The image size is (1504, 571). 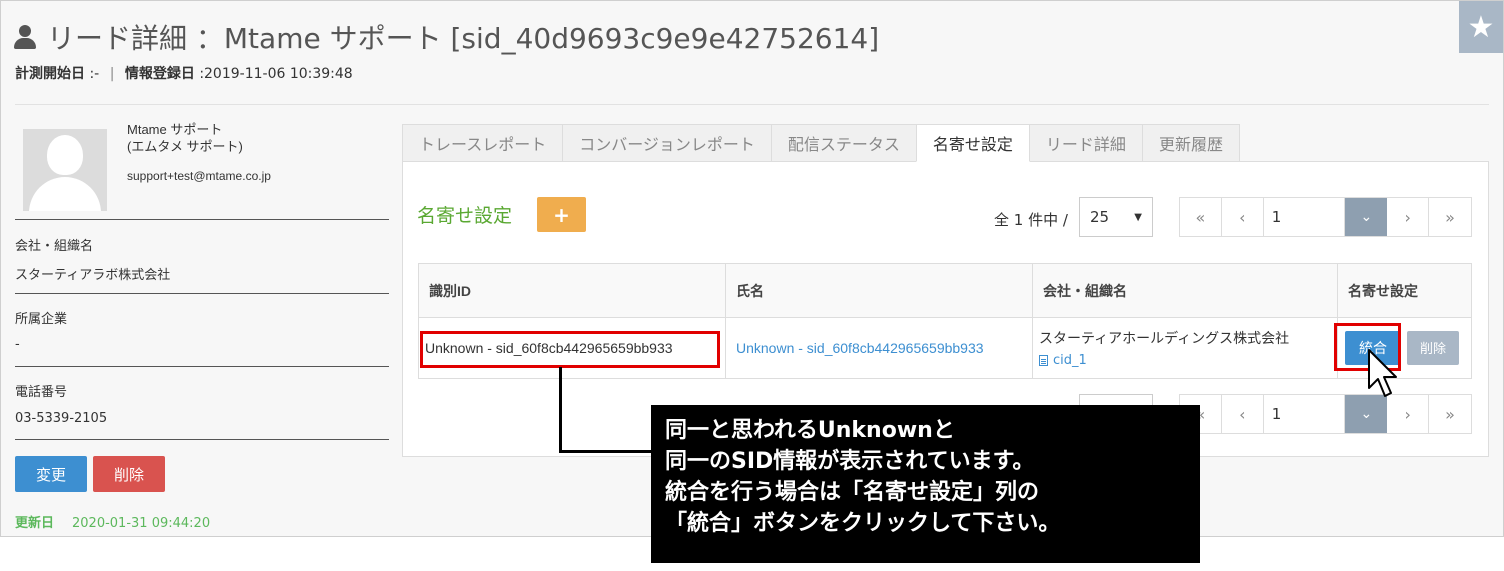 What do you see at coordinates (843, 143) in the screenshot?
I see `tab-delivery-status: 配信ステータス` at bounding box center [843, 143].